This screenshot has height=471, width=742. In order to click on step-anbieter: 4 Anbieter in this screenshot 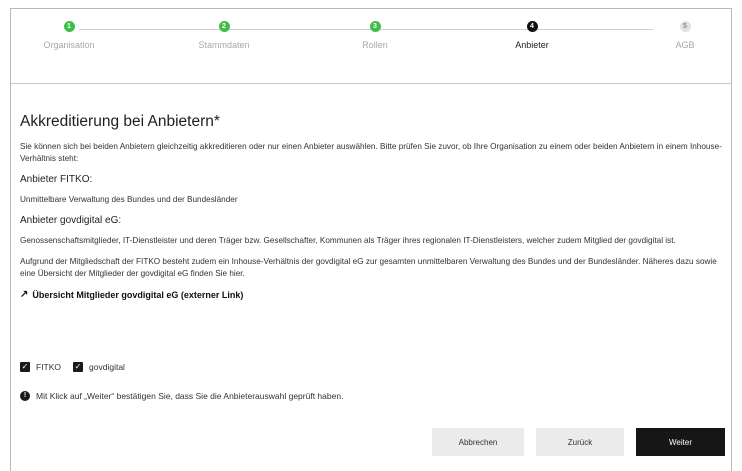, I will do `click(532, 35)`.